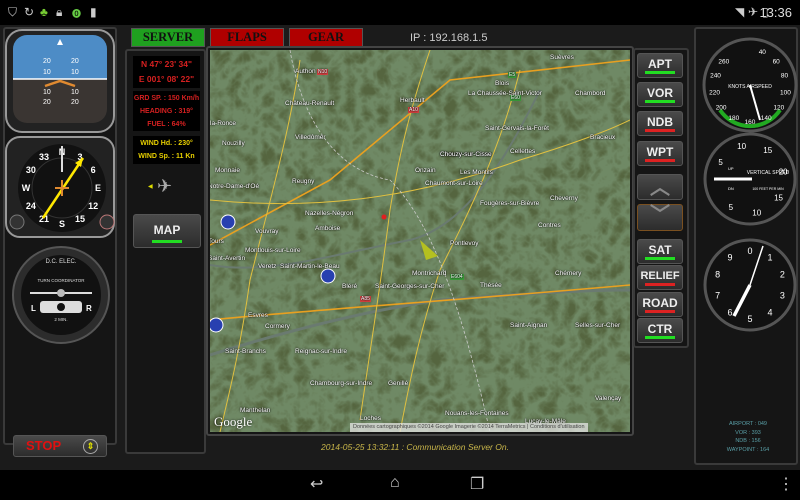  I want to click on latitude: N 47° 23' 34", so click(166, 64).